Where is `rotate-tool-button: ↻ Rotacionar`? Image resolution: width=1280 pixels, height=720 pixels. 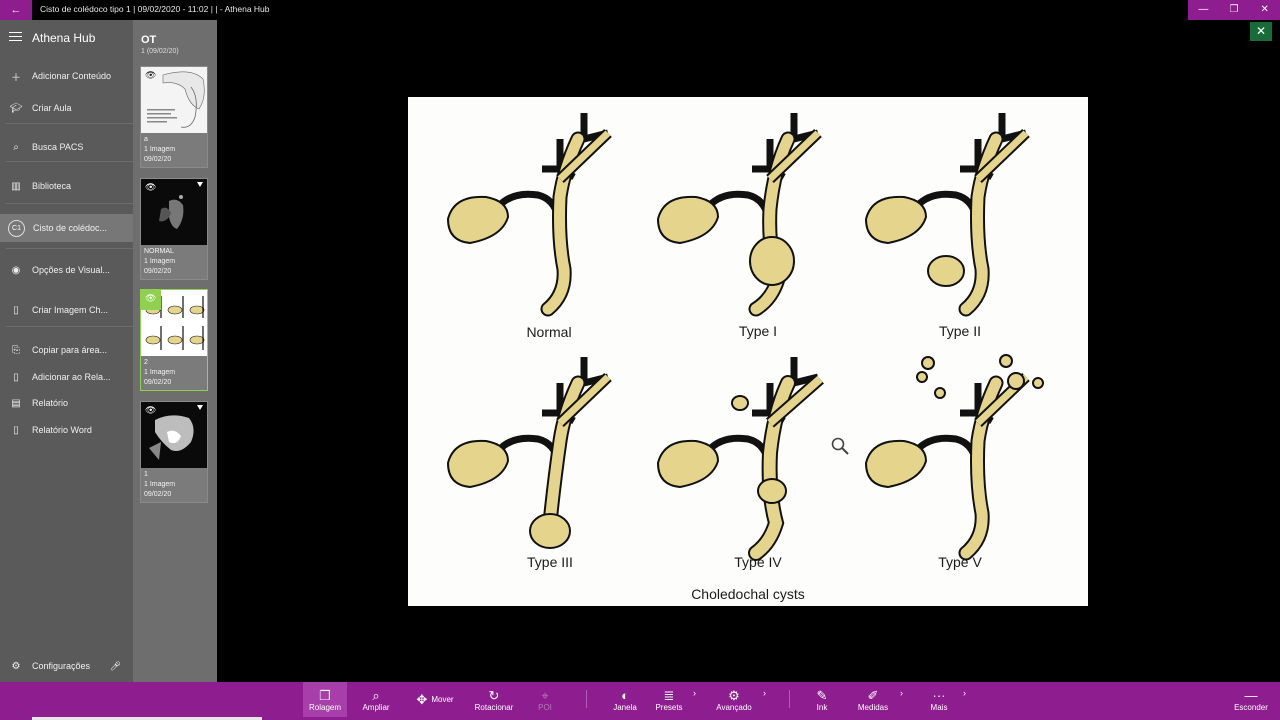 rotate-tool-button: ↻ Rotacionar is located at coordinates (494, 699).